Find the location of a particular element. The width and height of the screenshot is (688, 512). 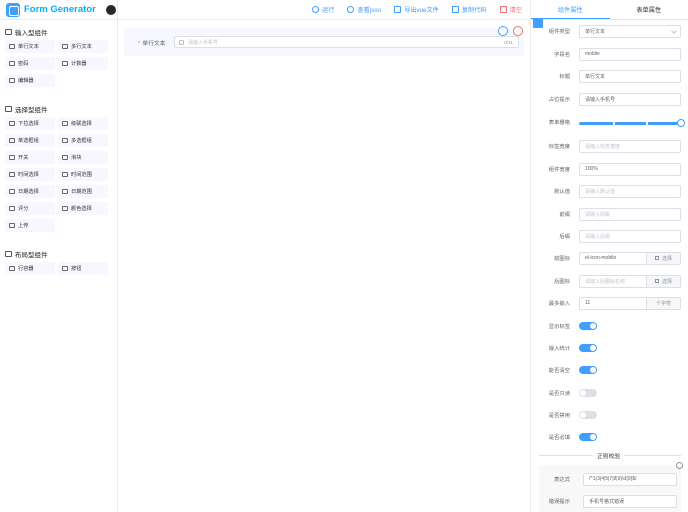

copy-field-button is located at coordinates (503, 31).